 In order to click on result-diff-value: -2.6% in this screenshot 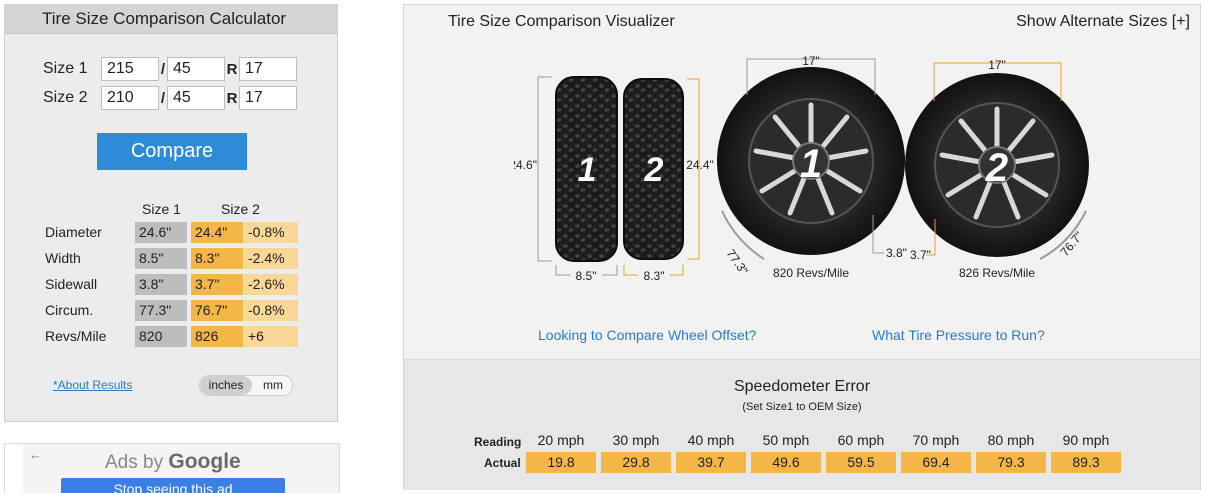, I will do `click(271, 284)`.